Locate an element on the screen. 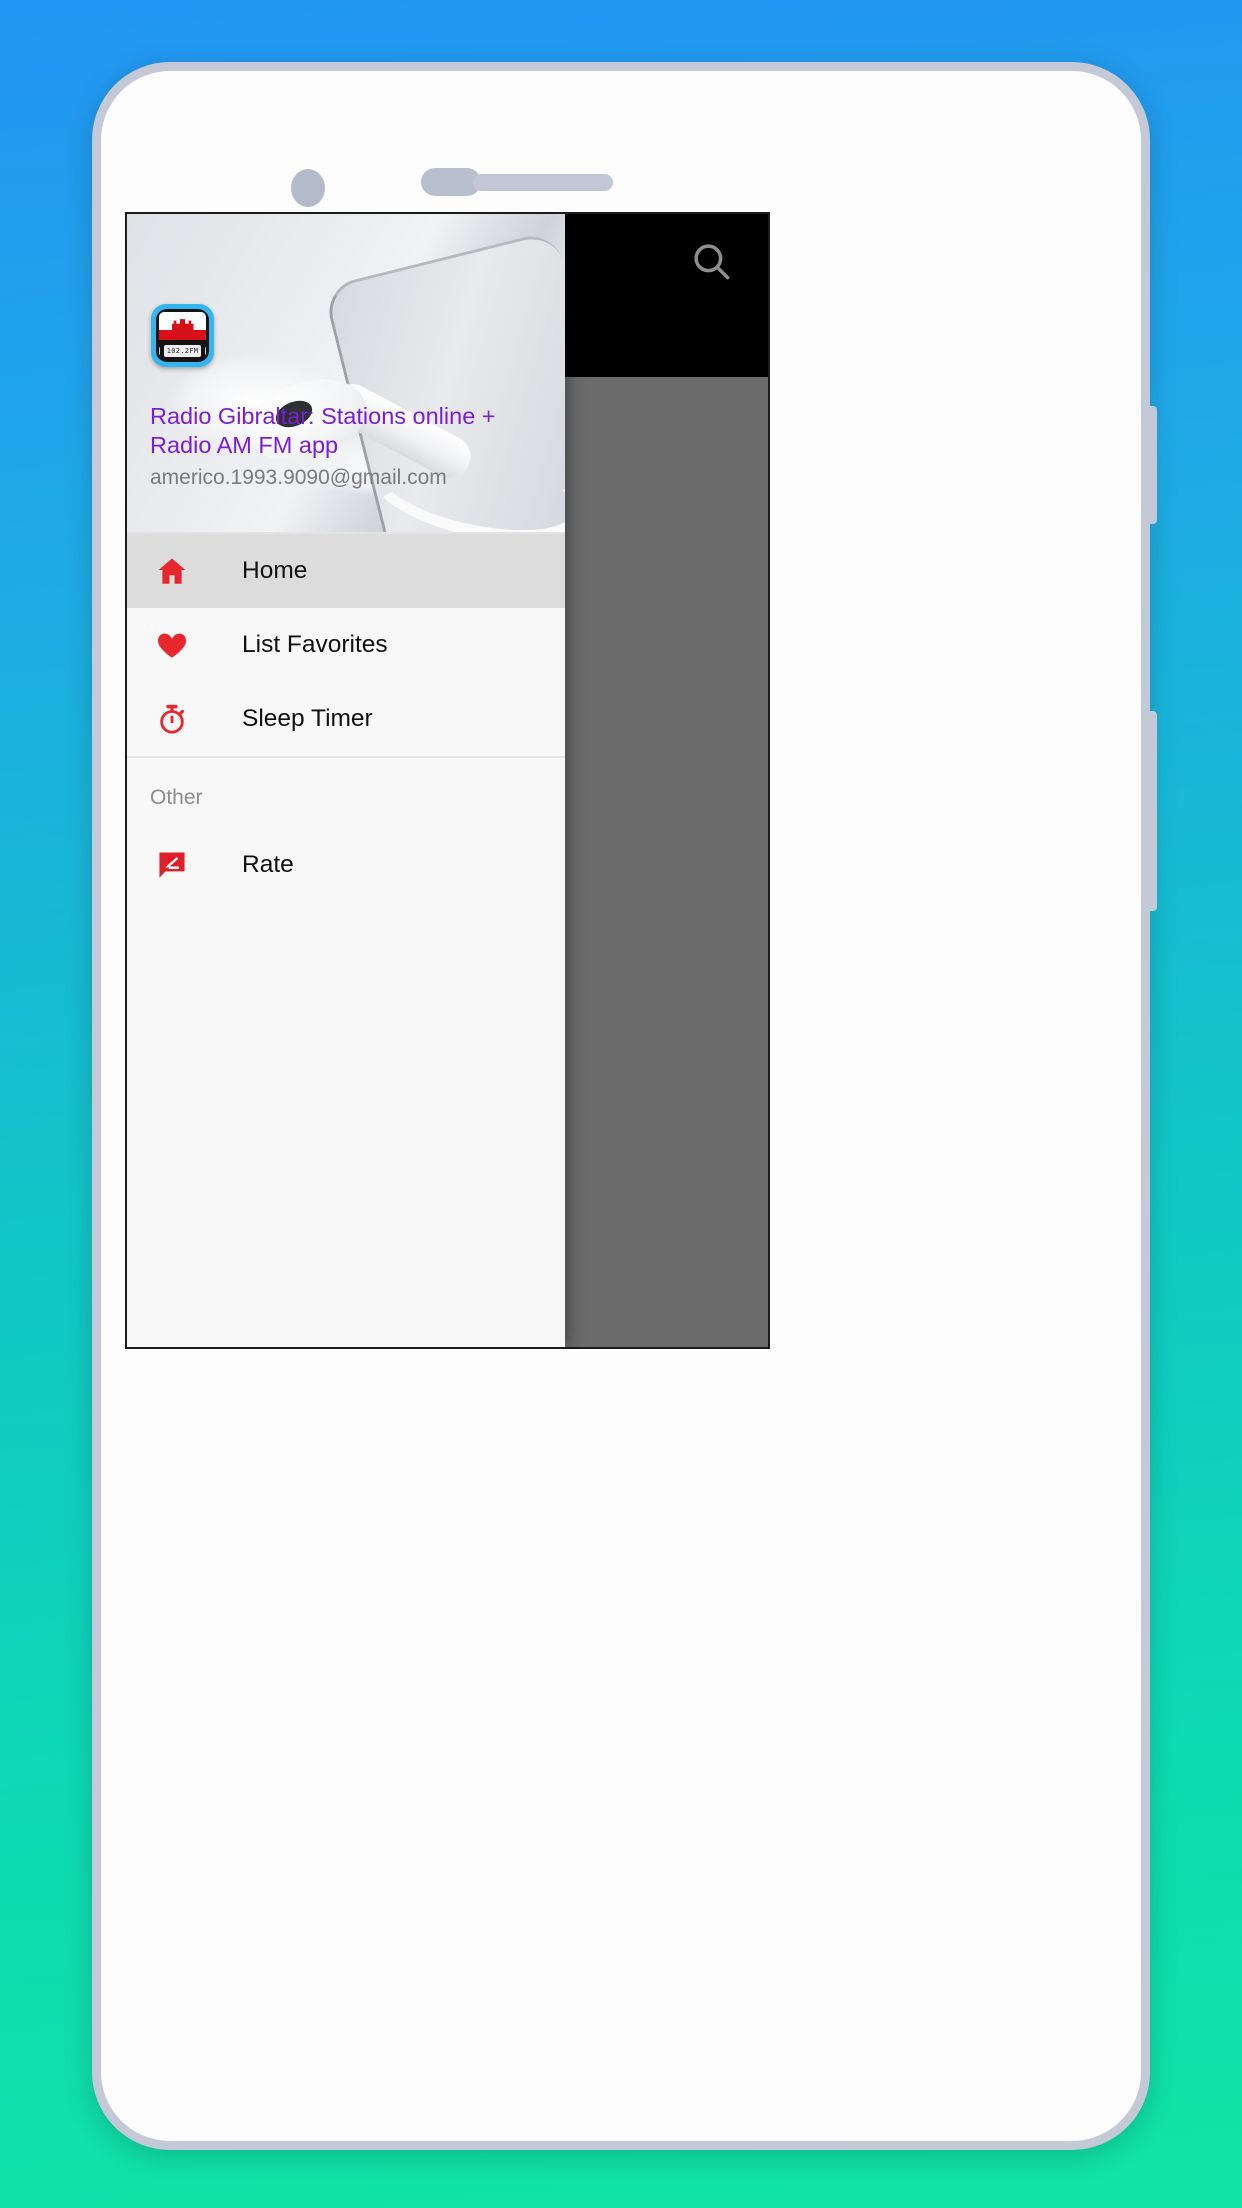  radio-display: 102.2FM is located at coordinates (182, 350).